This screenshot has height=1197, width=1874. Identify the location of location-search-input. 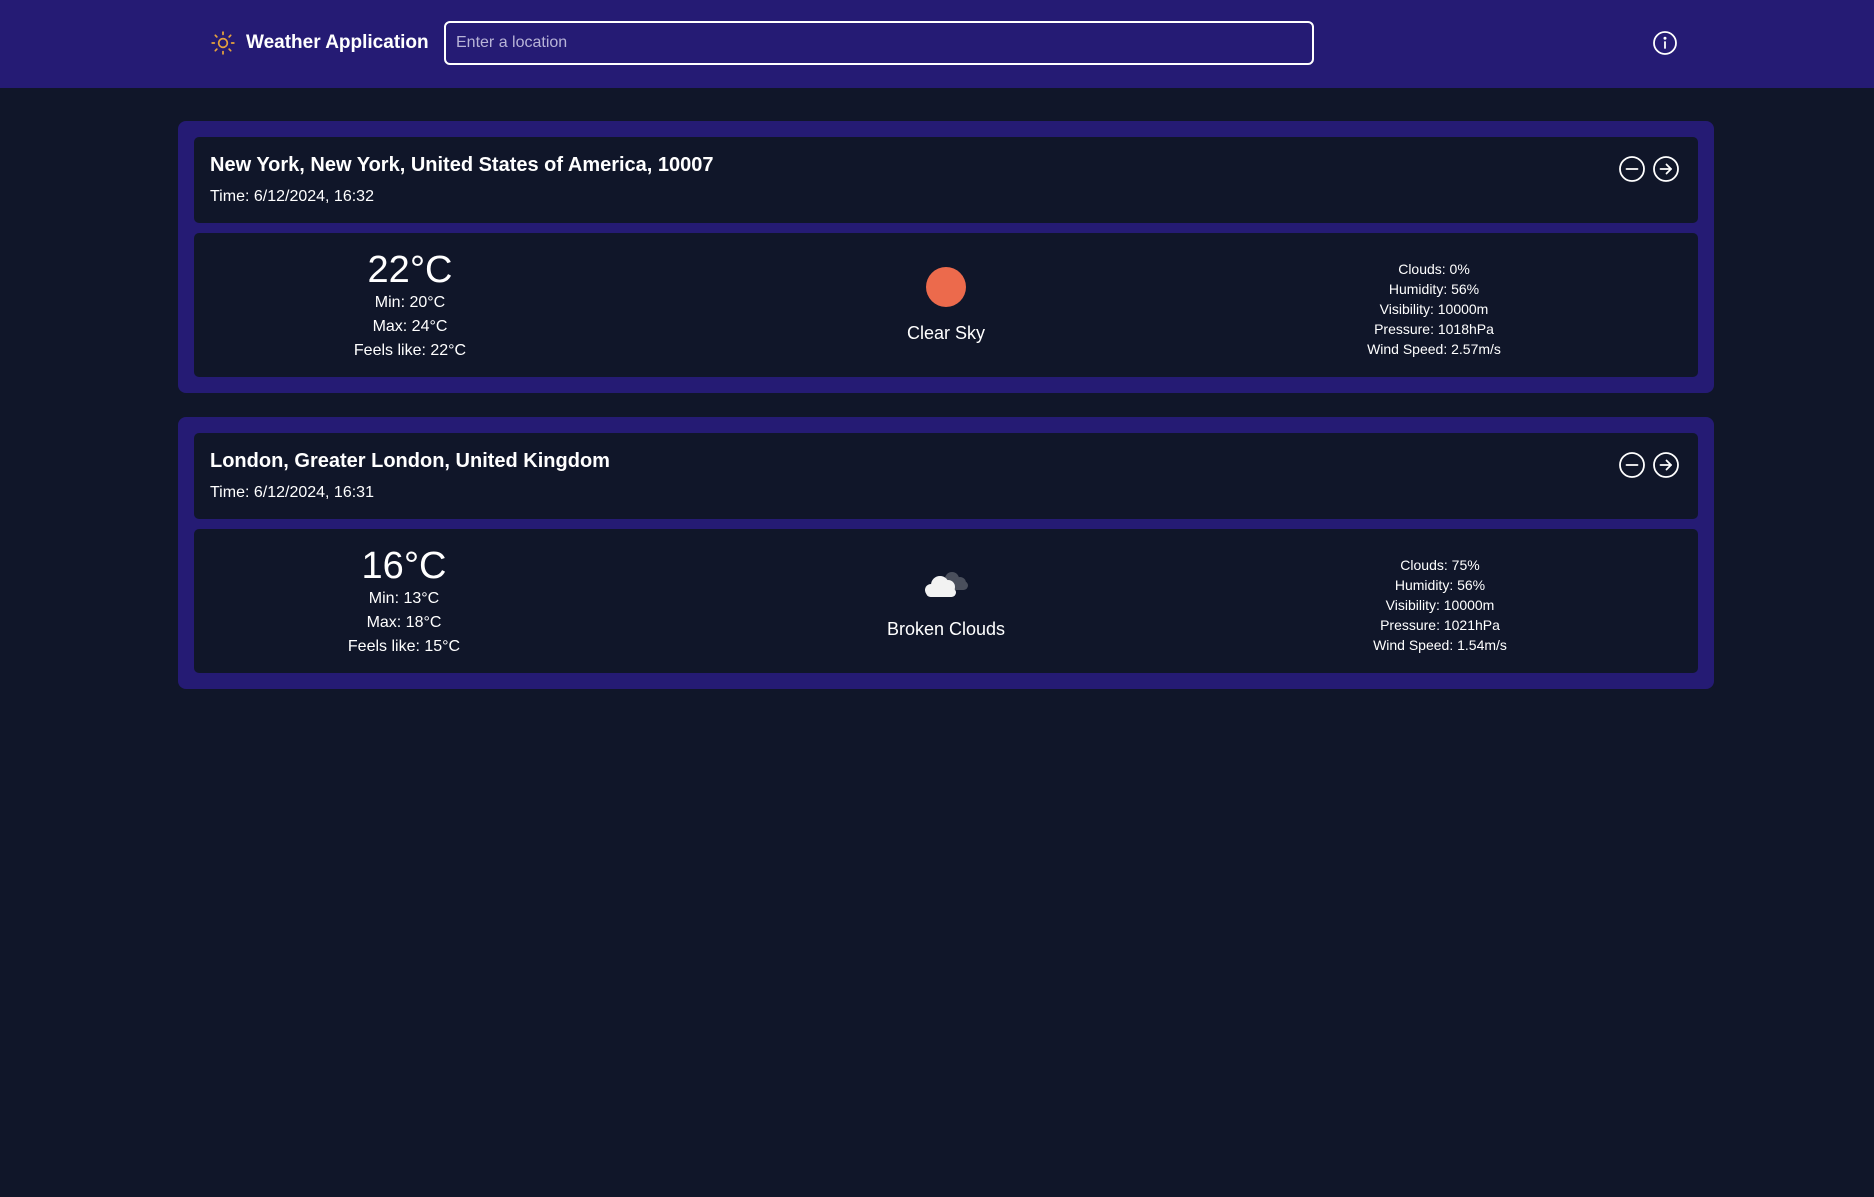
(879, 43).